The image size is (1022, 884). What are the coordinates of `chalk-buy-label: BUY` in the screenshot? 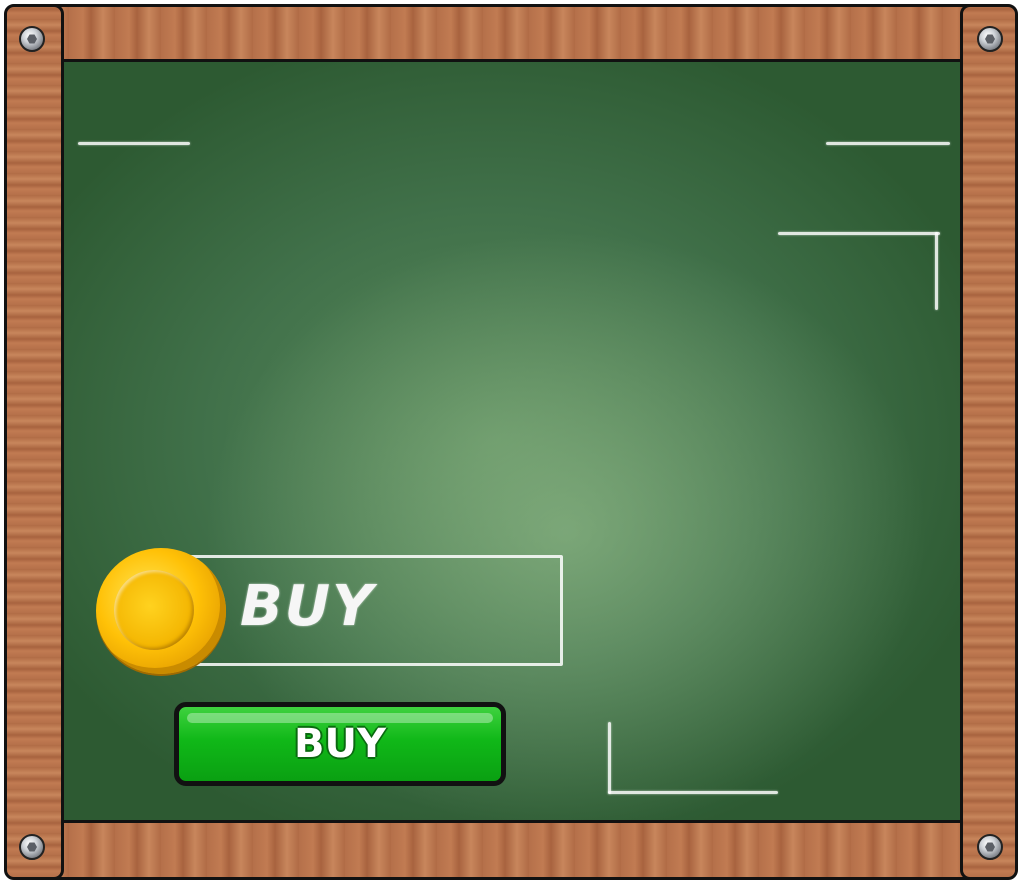 It's located at (307, 606).